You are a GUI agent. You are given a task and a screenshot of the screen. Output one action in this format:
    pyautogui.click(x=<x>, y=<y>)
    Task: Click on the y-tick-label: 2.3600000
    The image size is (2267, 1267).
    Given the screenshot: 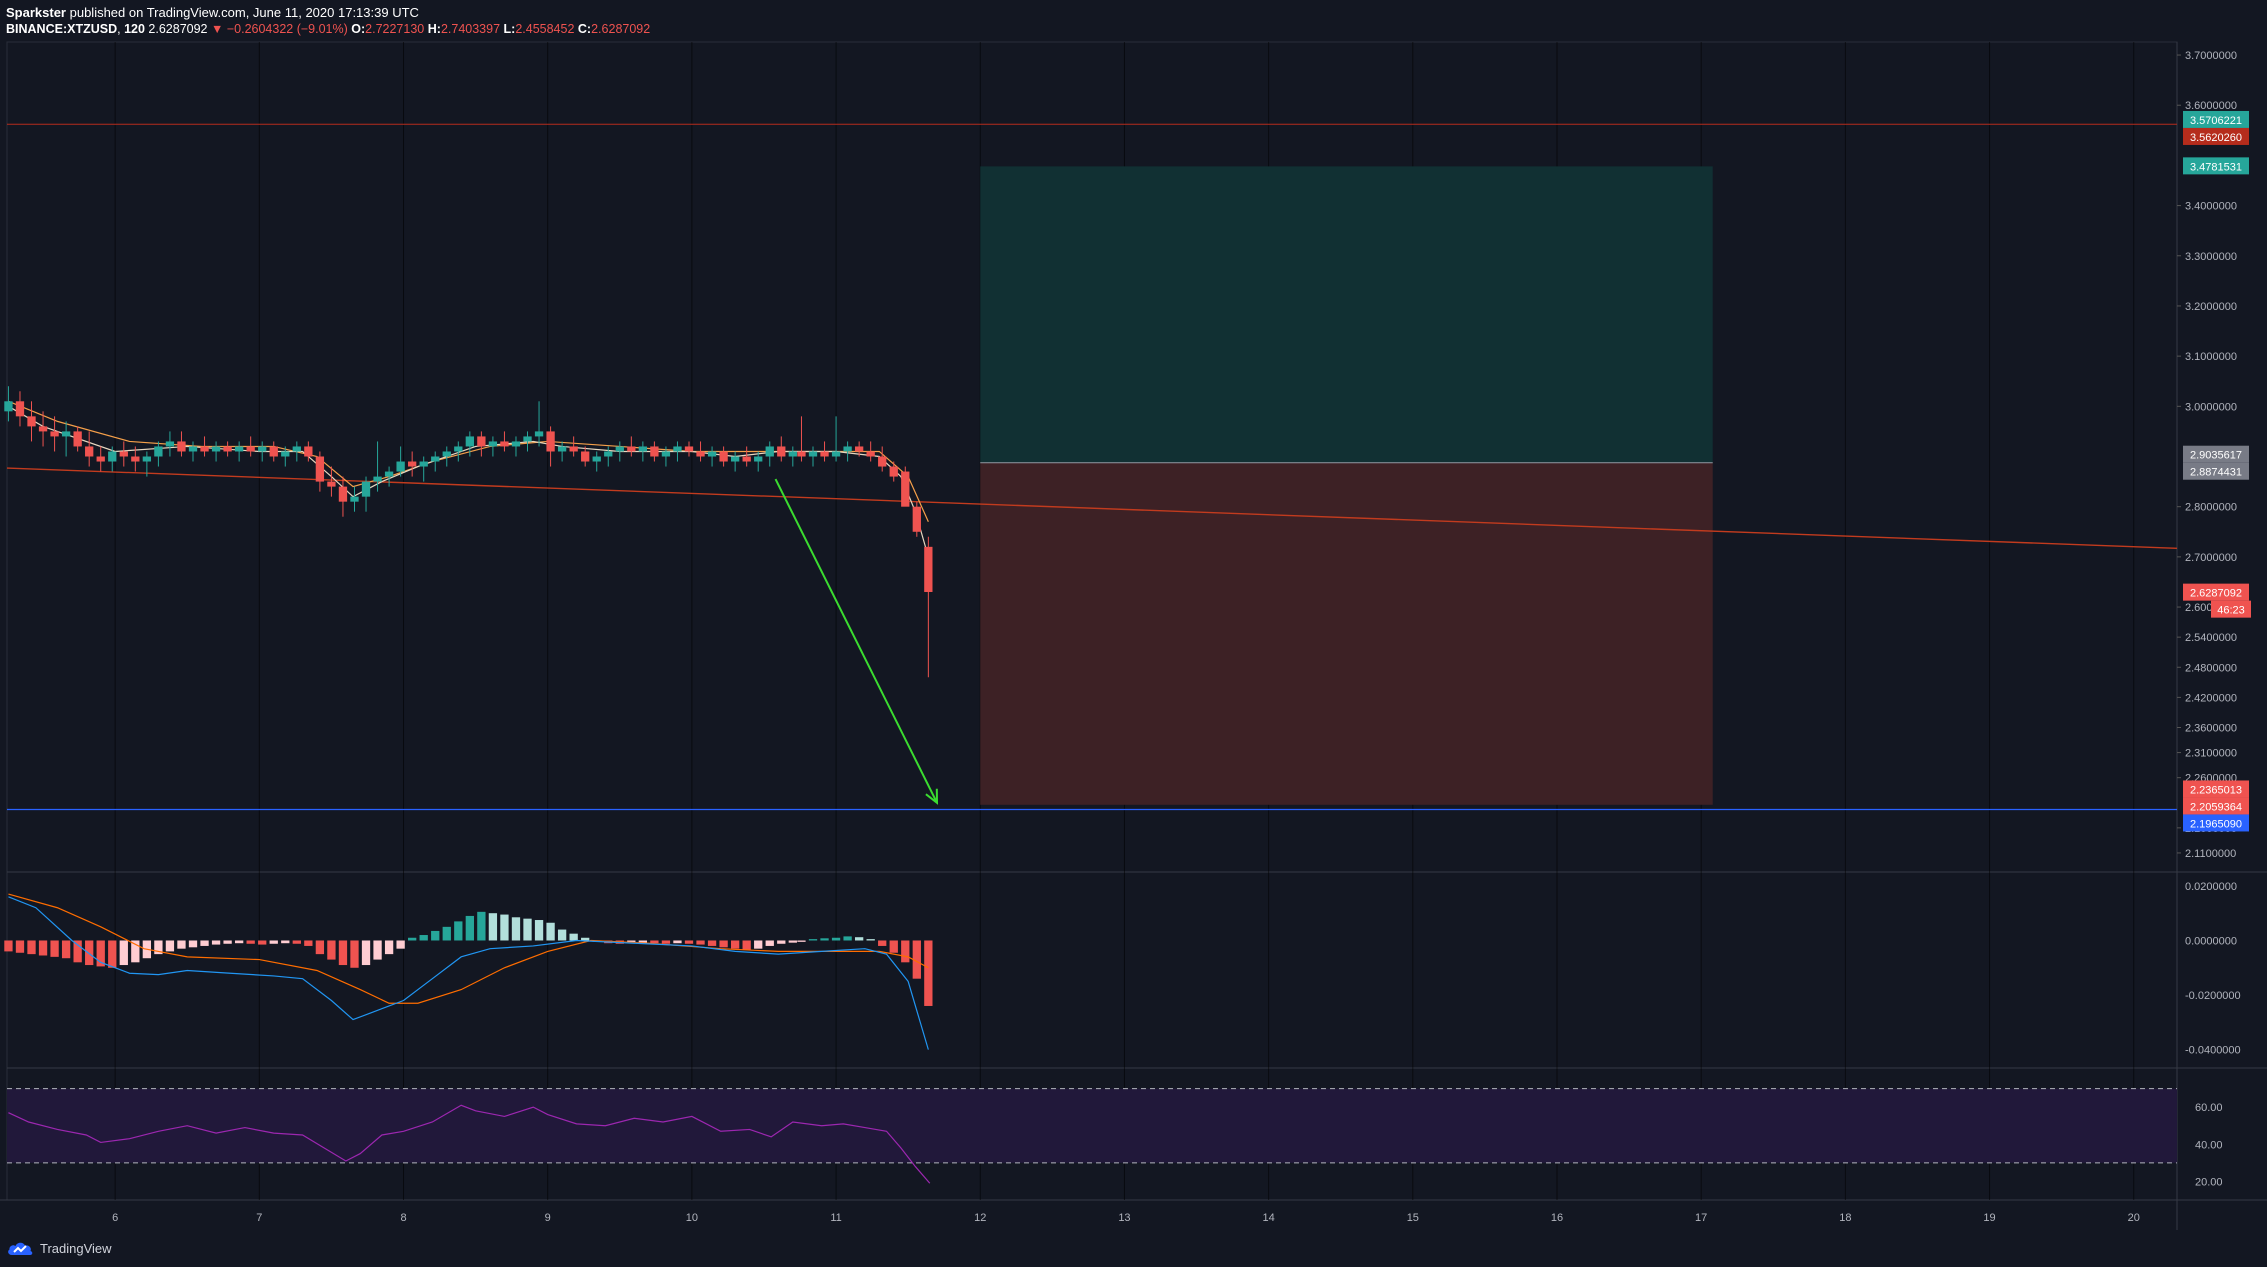 What is the action you would take?
    pyautogui.click(x=2211, y=728)
    